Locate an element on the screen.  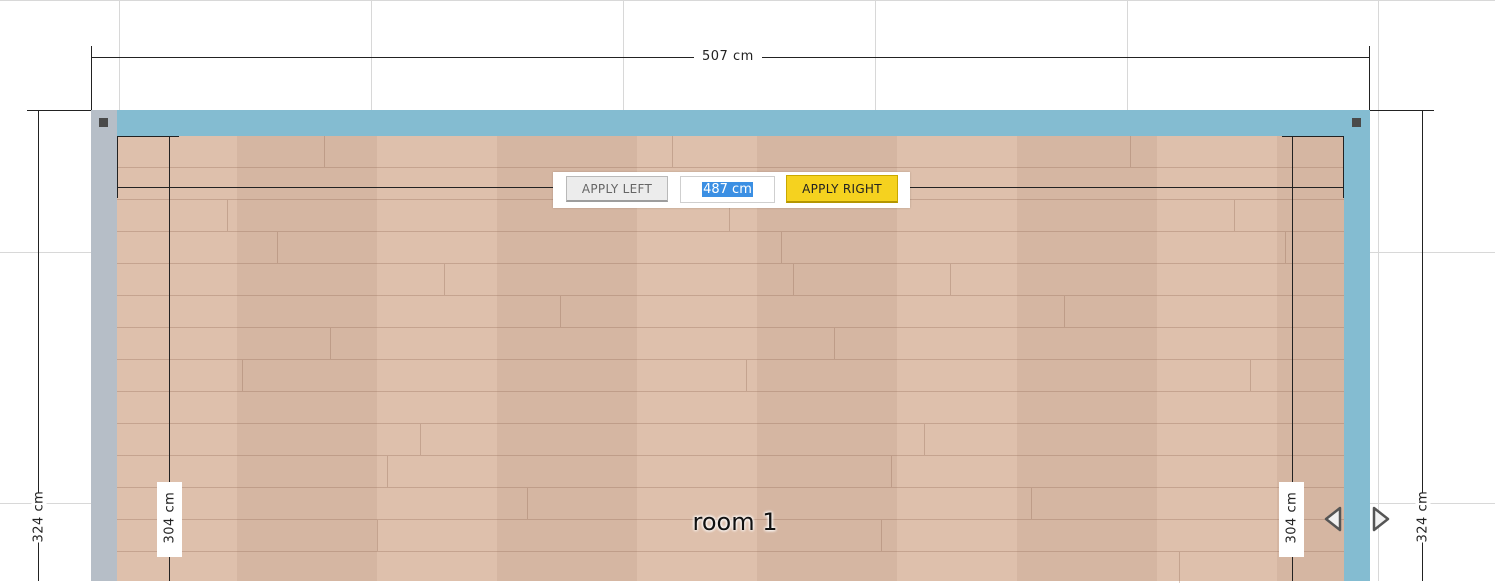
apply-left-button: APPLY LEFT is located at coordinates (617, 189).